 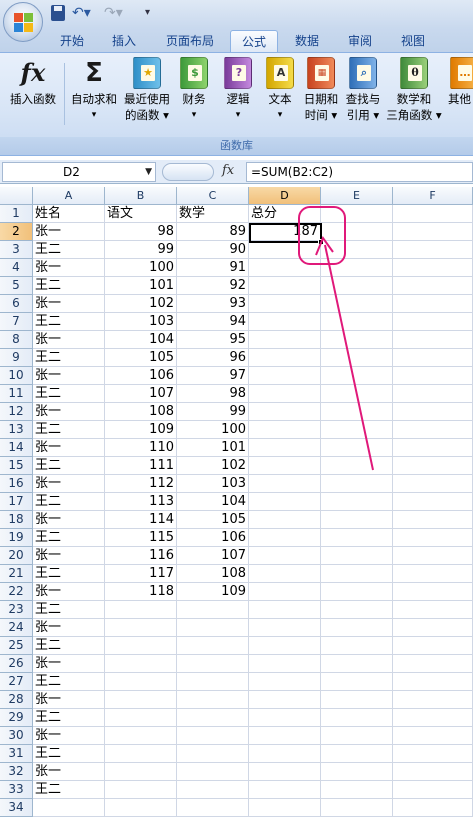 I want to click on more-functions-button: … 其他, so click(x=458, y=82).